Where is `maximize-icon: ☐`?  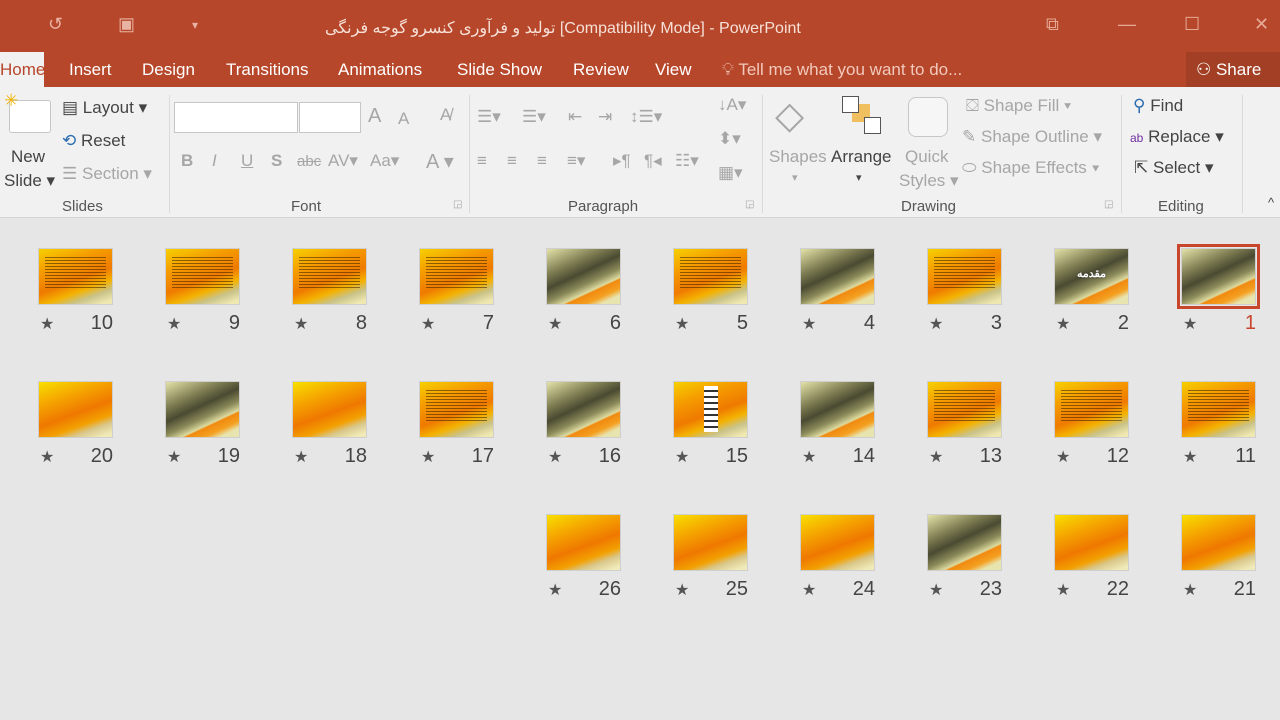 maximize-icon: ☐ is located at coordinates (1192, 24).